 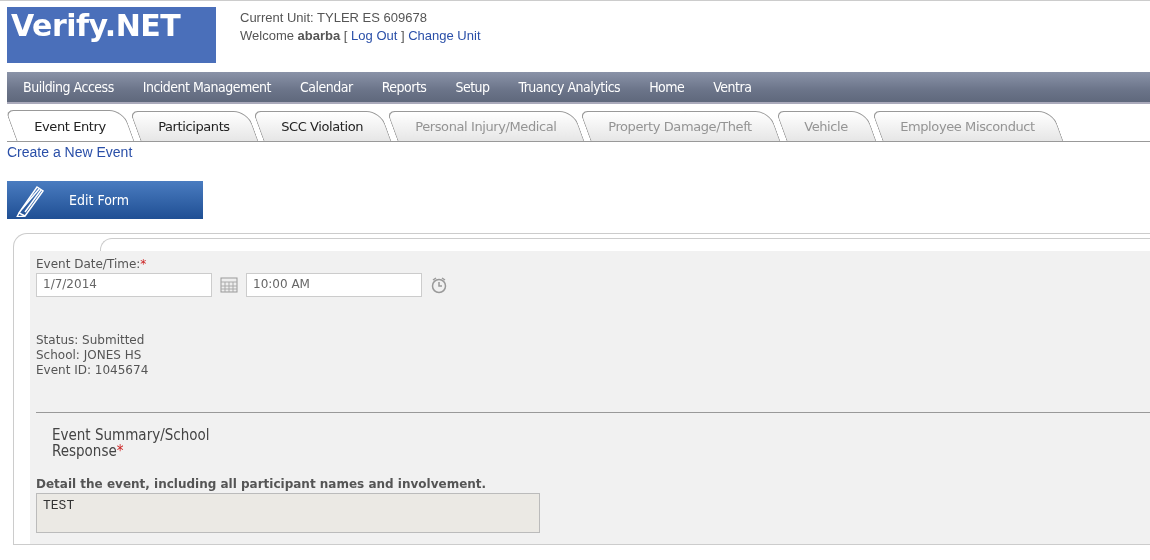 What do you see at coordinates (92, 264) in the screenshot?
I see `field-label: Event Date/Time:*` at bounding box center [92, 264].